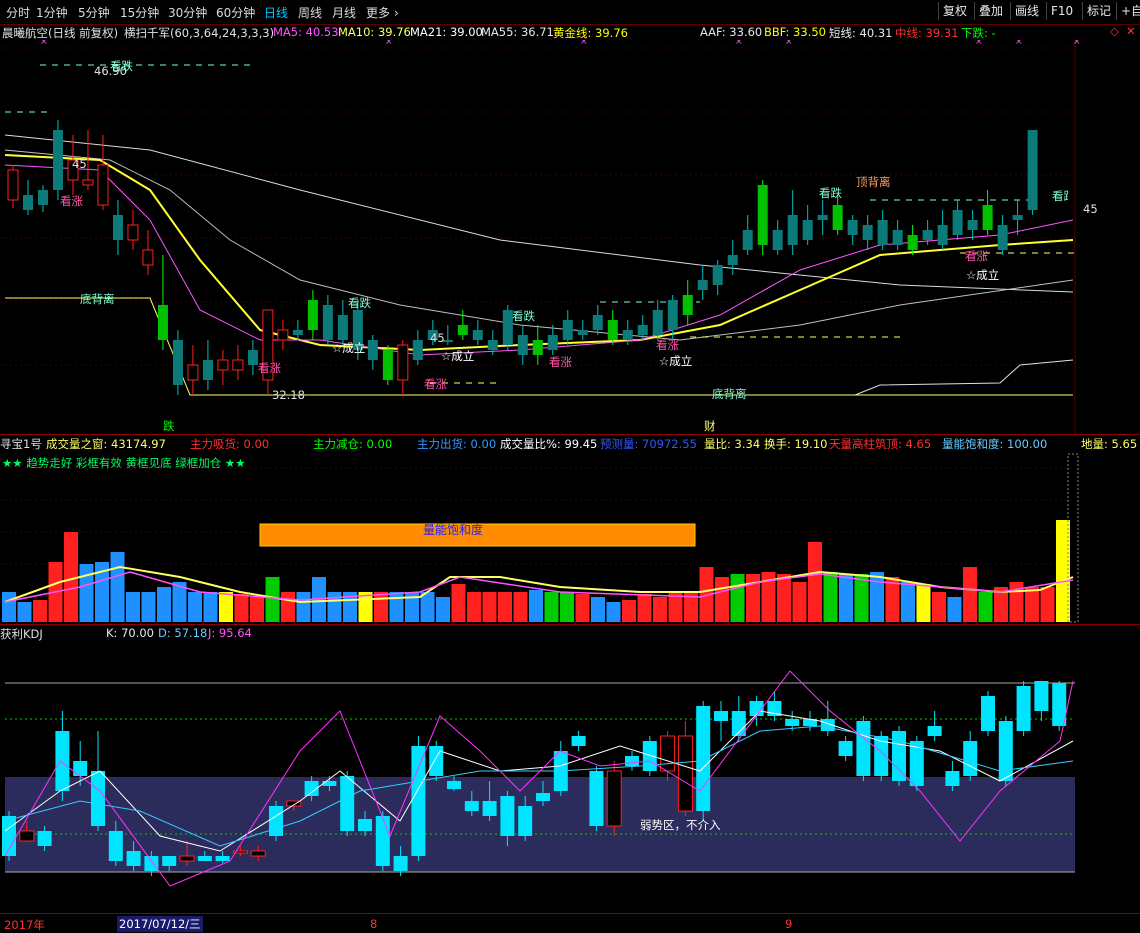 This screenshot has width=1140, height=933. I want to click on ma5-value: MA5: 40.53, so click(306, 32).